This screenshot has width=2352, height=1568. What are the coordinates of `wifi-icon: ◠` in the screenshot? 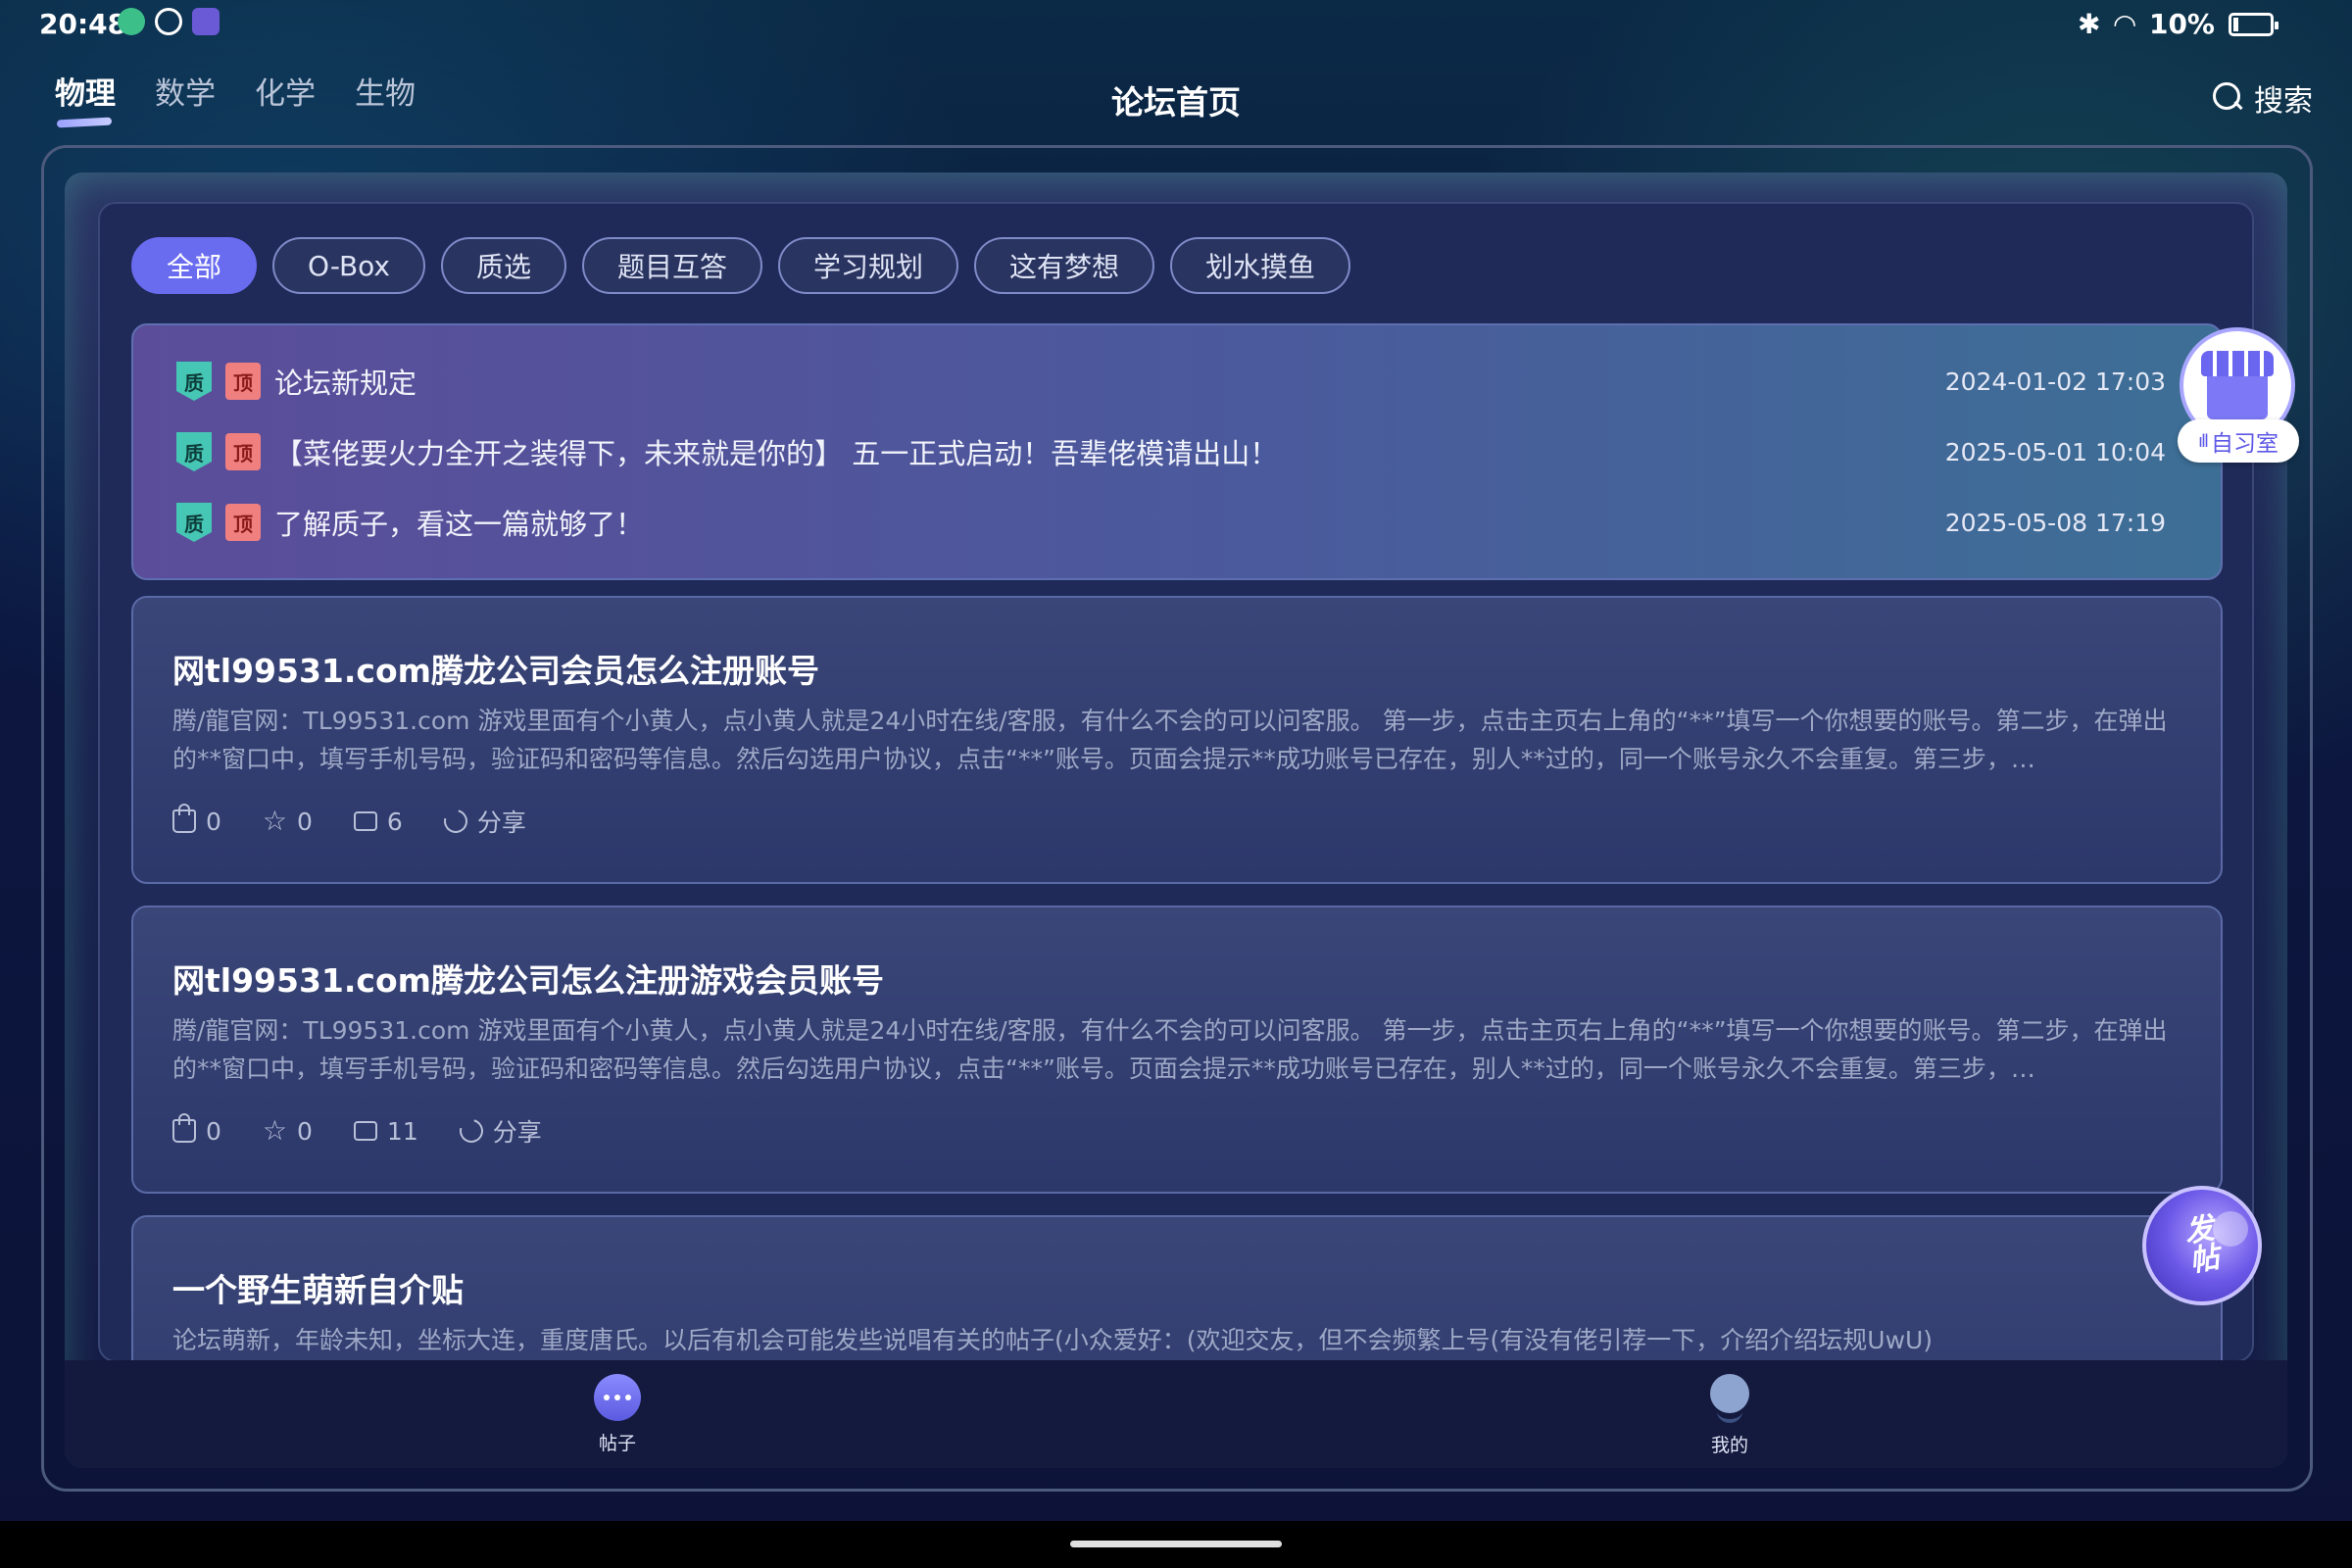 It's located at (2124, 24).